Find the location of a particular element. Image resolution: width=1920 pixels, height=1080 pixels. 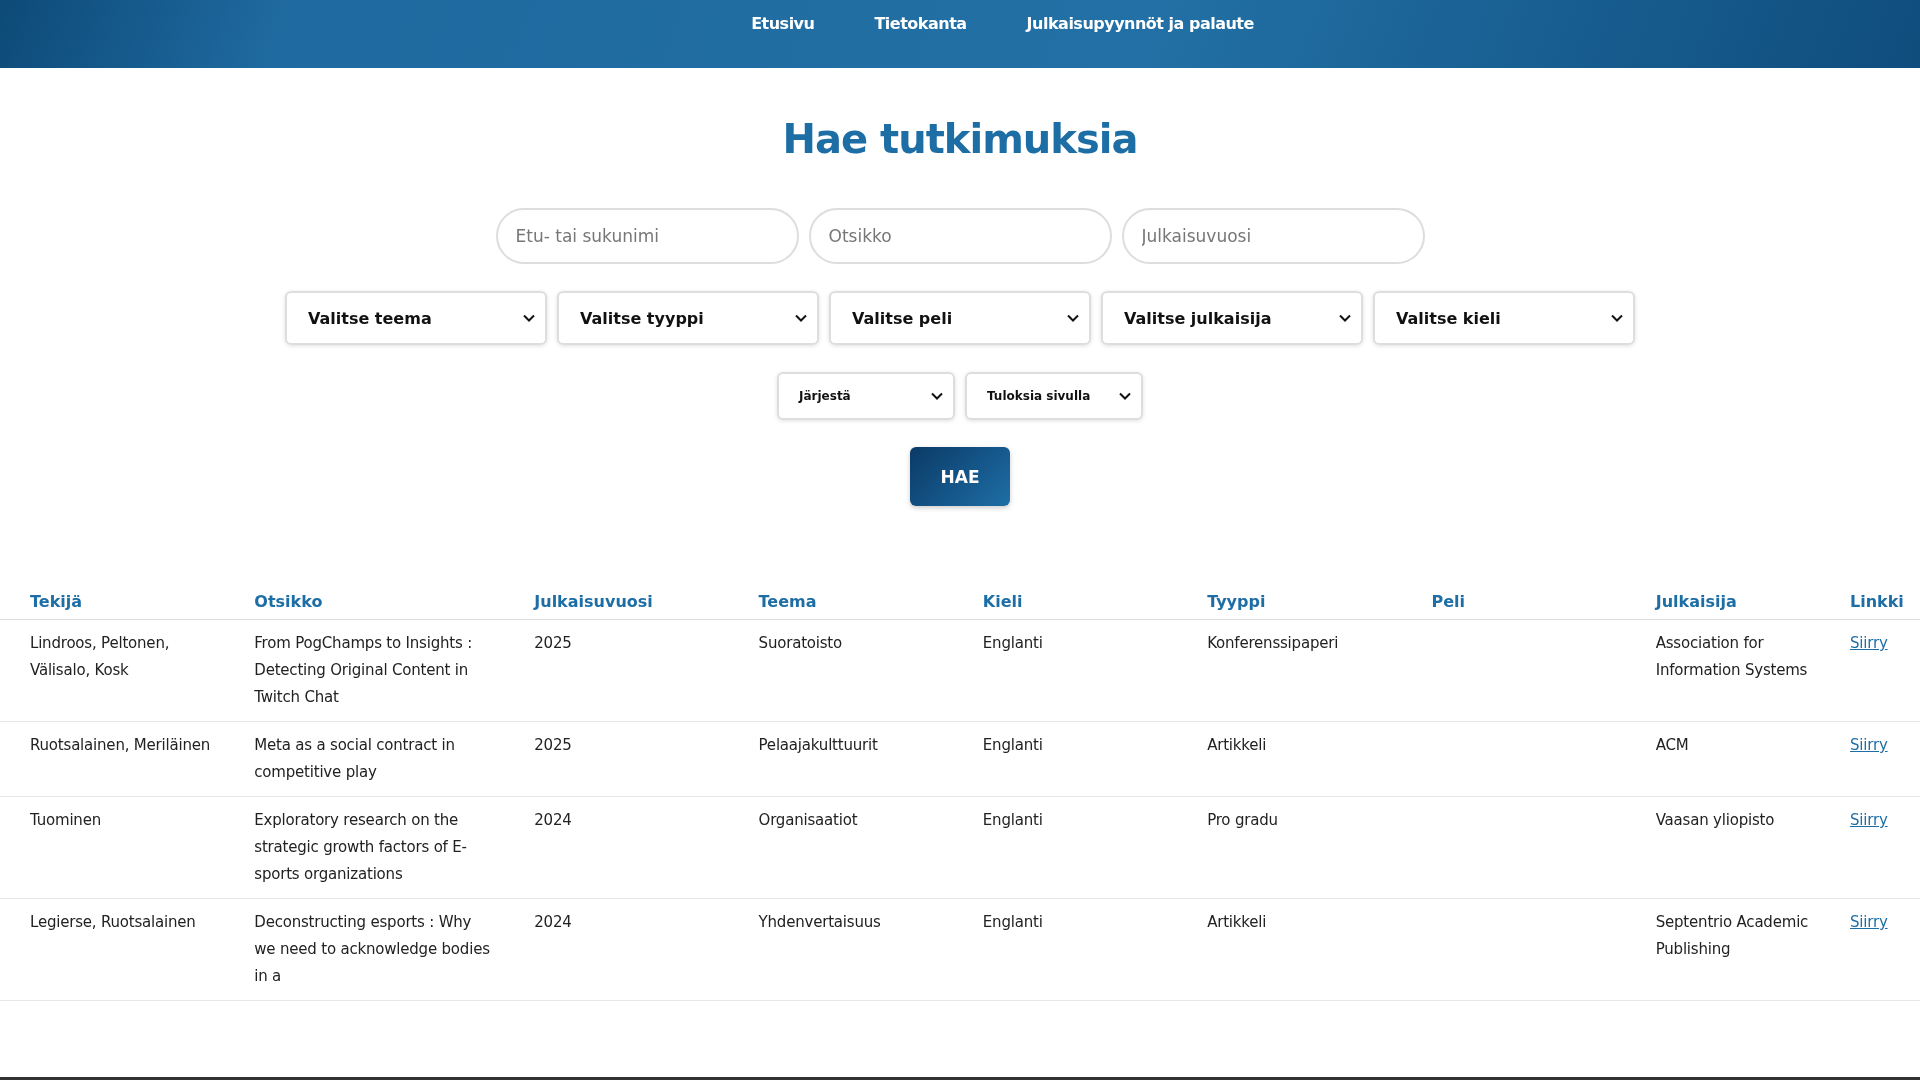

filter-dropdown: Valitse tyyppi is located at coordinates (688, 318).